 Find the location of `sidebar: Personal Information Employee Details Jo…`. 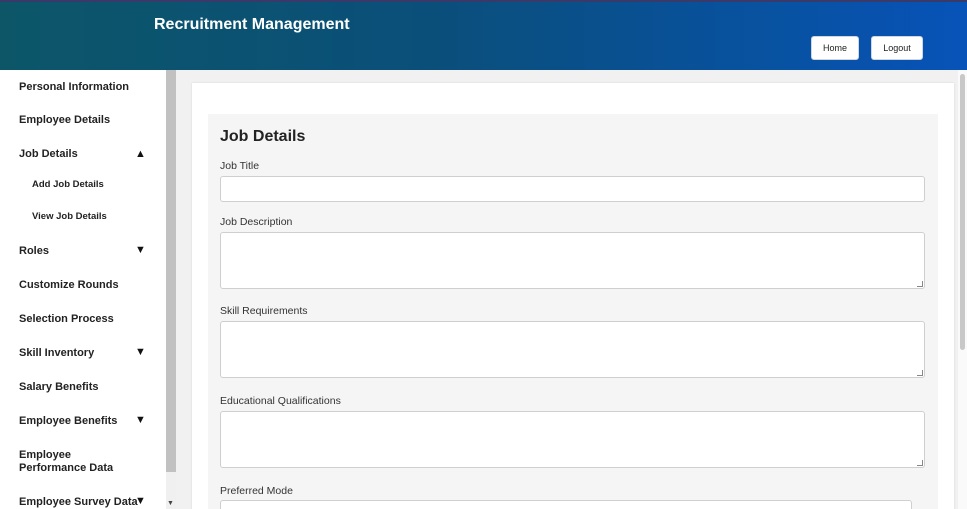

sidebar: Personal Information Employee Details Jo… is located at coordinates (83, 289).